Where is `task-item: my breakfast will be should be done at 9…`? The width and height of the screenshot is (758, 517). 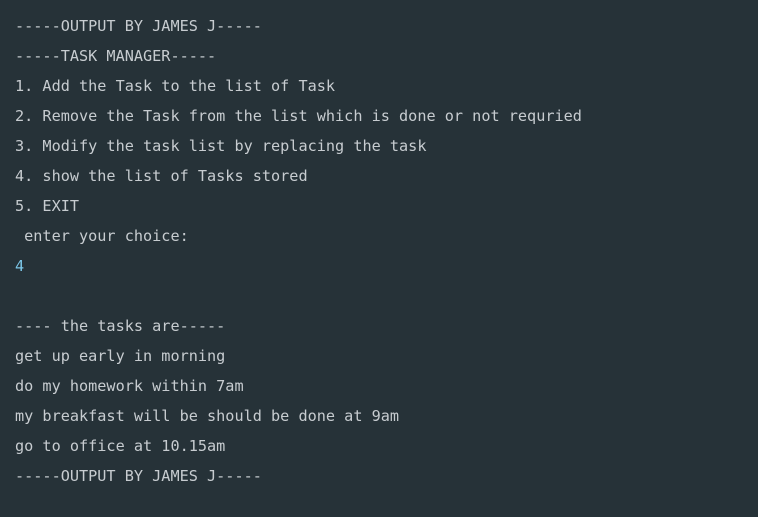 task-item: my breakfast will be should be done at 9… is located at coordinates (207, 416).